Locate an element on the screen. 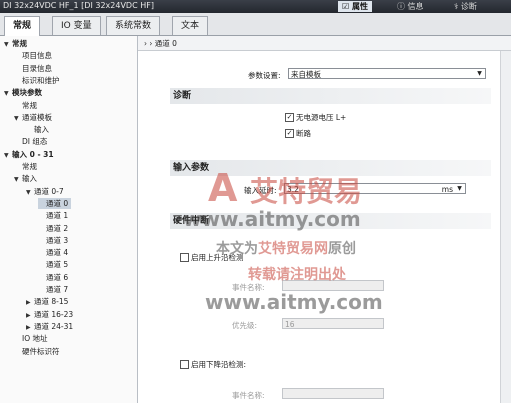 Image resolution: width=511 pixels, height=403 pixels. wire-break-label: 断路 is located at coordinates (303, 133).